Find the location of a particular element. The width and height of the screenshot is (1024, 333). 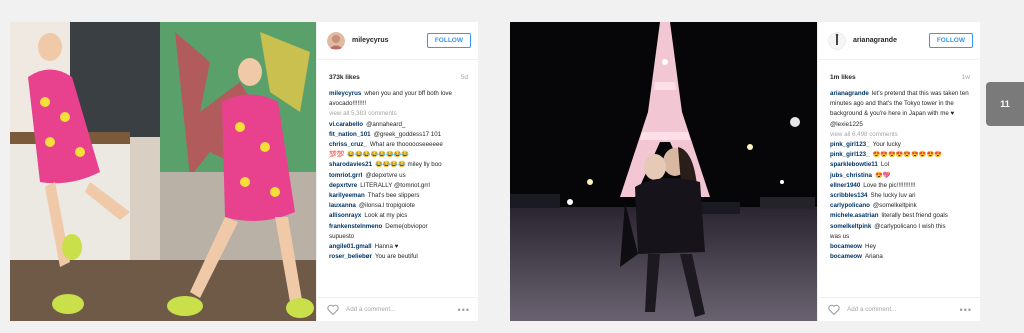

comment-row: lauxanna @ilonsa.l tropigoiote is located at coordinates (399, 206).